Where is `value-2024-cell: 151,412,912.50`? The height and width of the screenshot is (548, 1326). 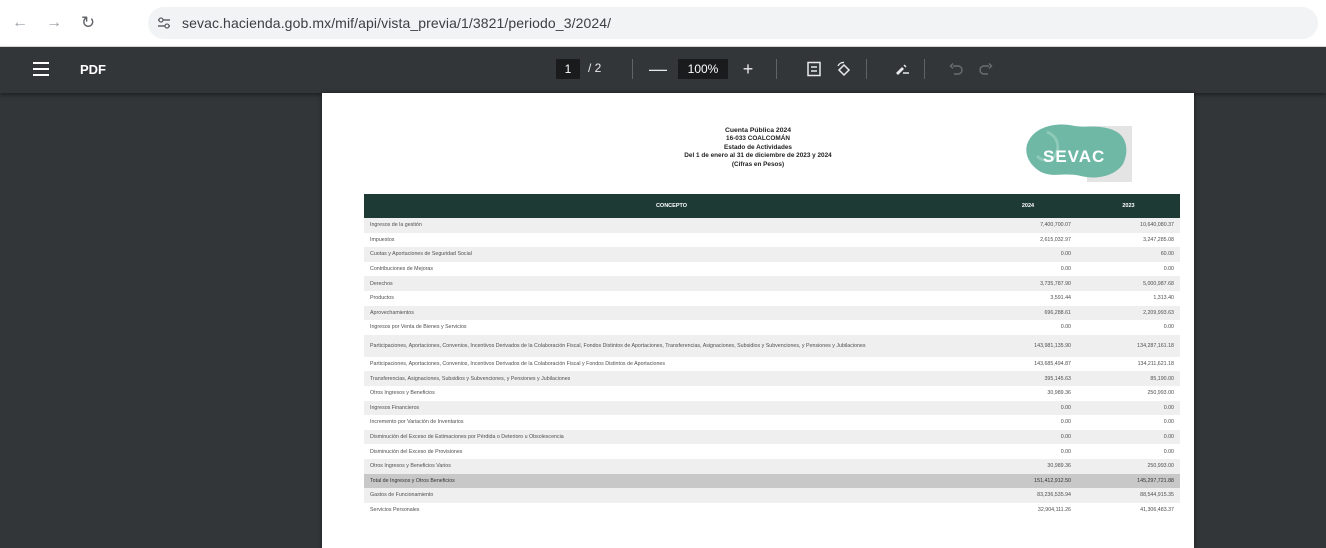 value-2024-cell: 151,412,912.50 is located at coordinates (1028, 481).